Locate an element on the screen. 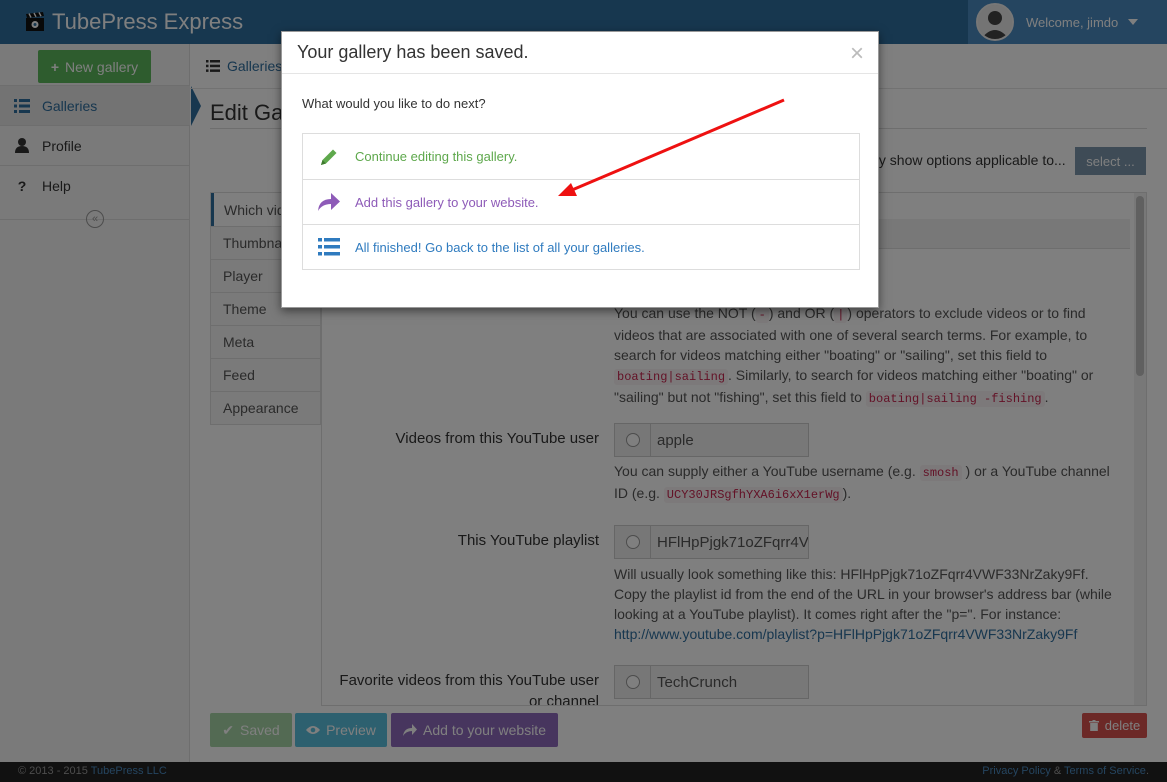 Image resolution: width=1167 pixels, height=782 pixels. continue-editing-label: Continue editing this gallery. is located at coordinates (436, 156).